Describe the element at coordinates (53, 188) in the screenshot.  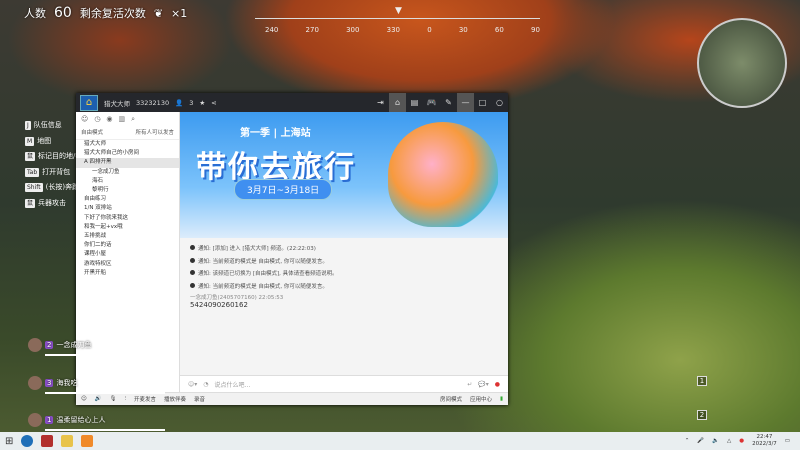
I see `key-hint: Shift (长按)奔跑` at that location.